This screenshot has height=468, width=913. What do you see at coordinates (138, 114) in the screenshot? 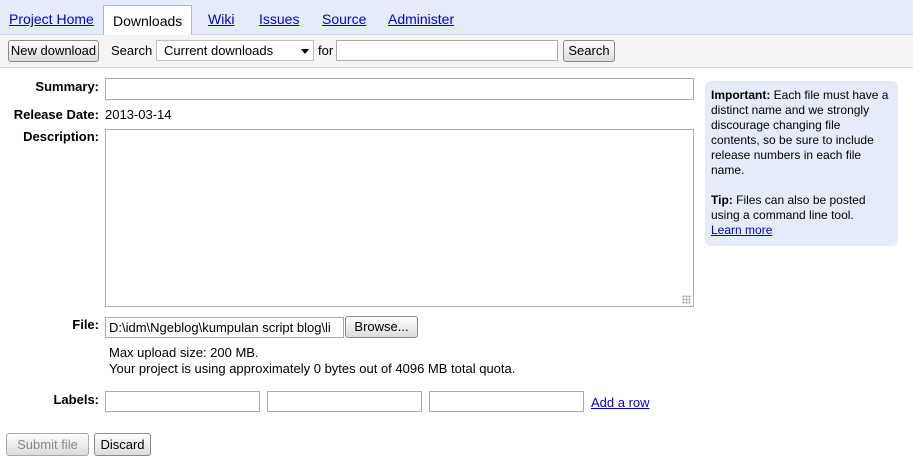
I see `release-date-value: 2013-03-14` at bounding box center [138, 114].